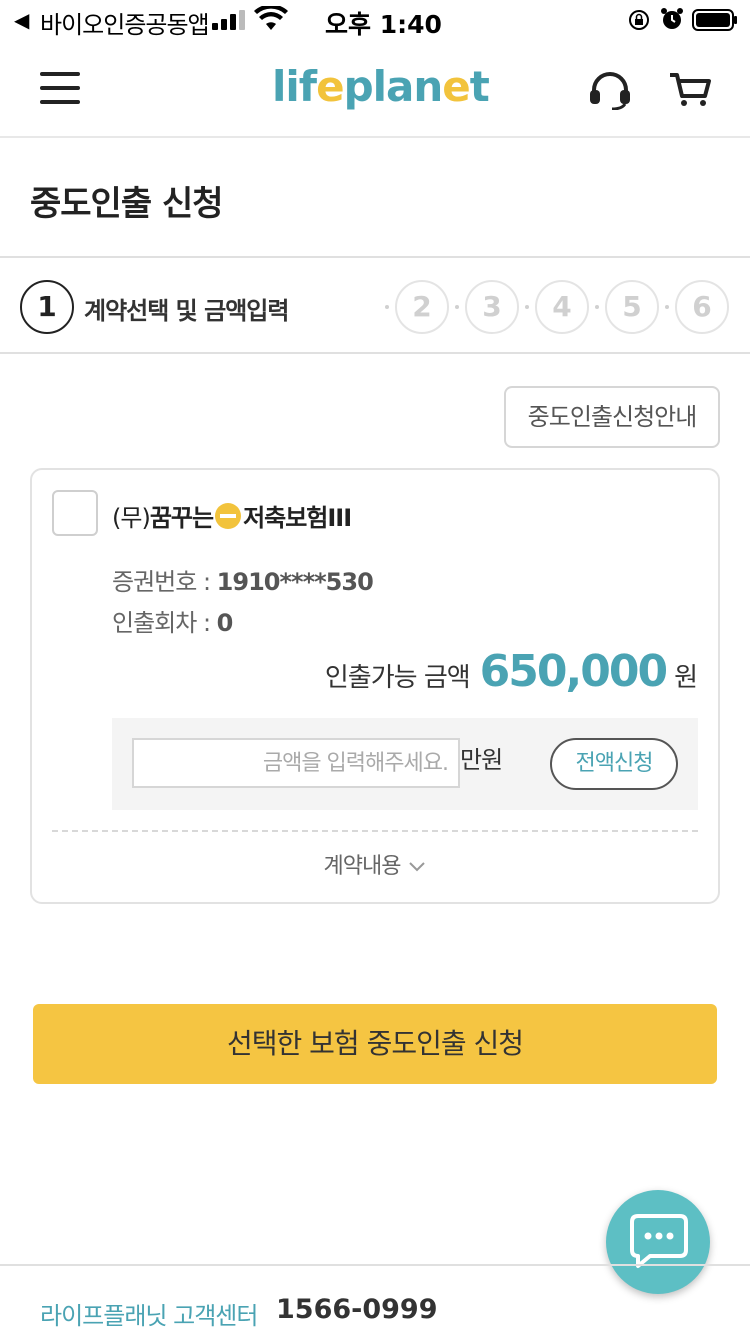  What do you see at coordinates (397, 678) in the screenshot?
I see `available-amount-label: 인출가능 금액` at bounding box center [397, 678].